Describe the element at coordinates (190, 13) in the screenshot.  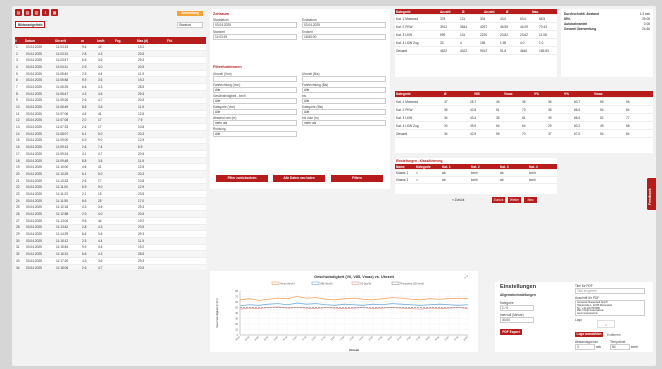
I see `login-button: Anmeldung` at that location.